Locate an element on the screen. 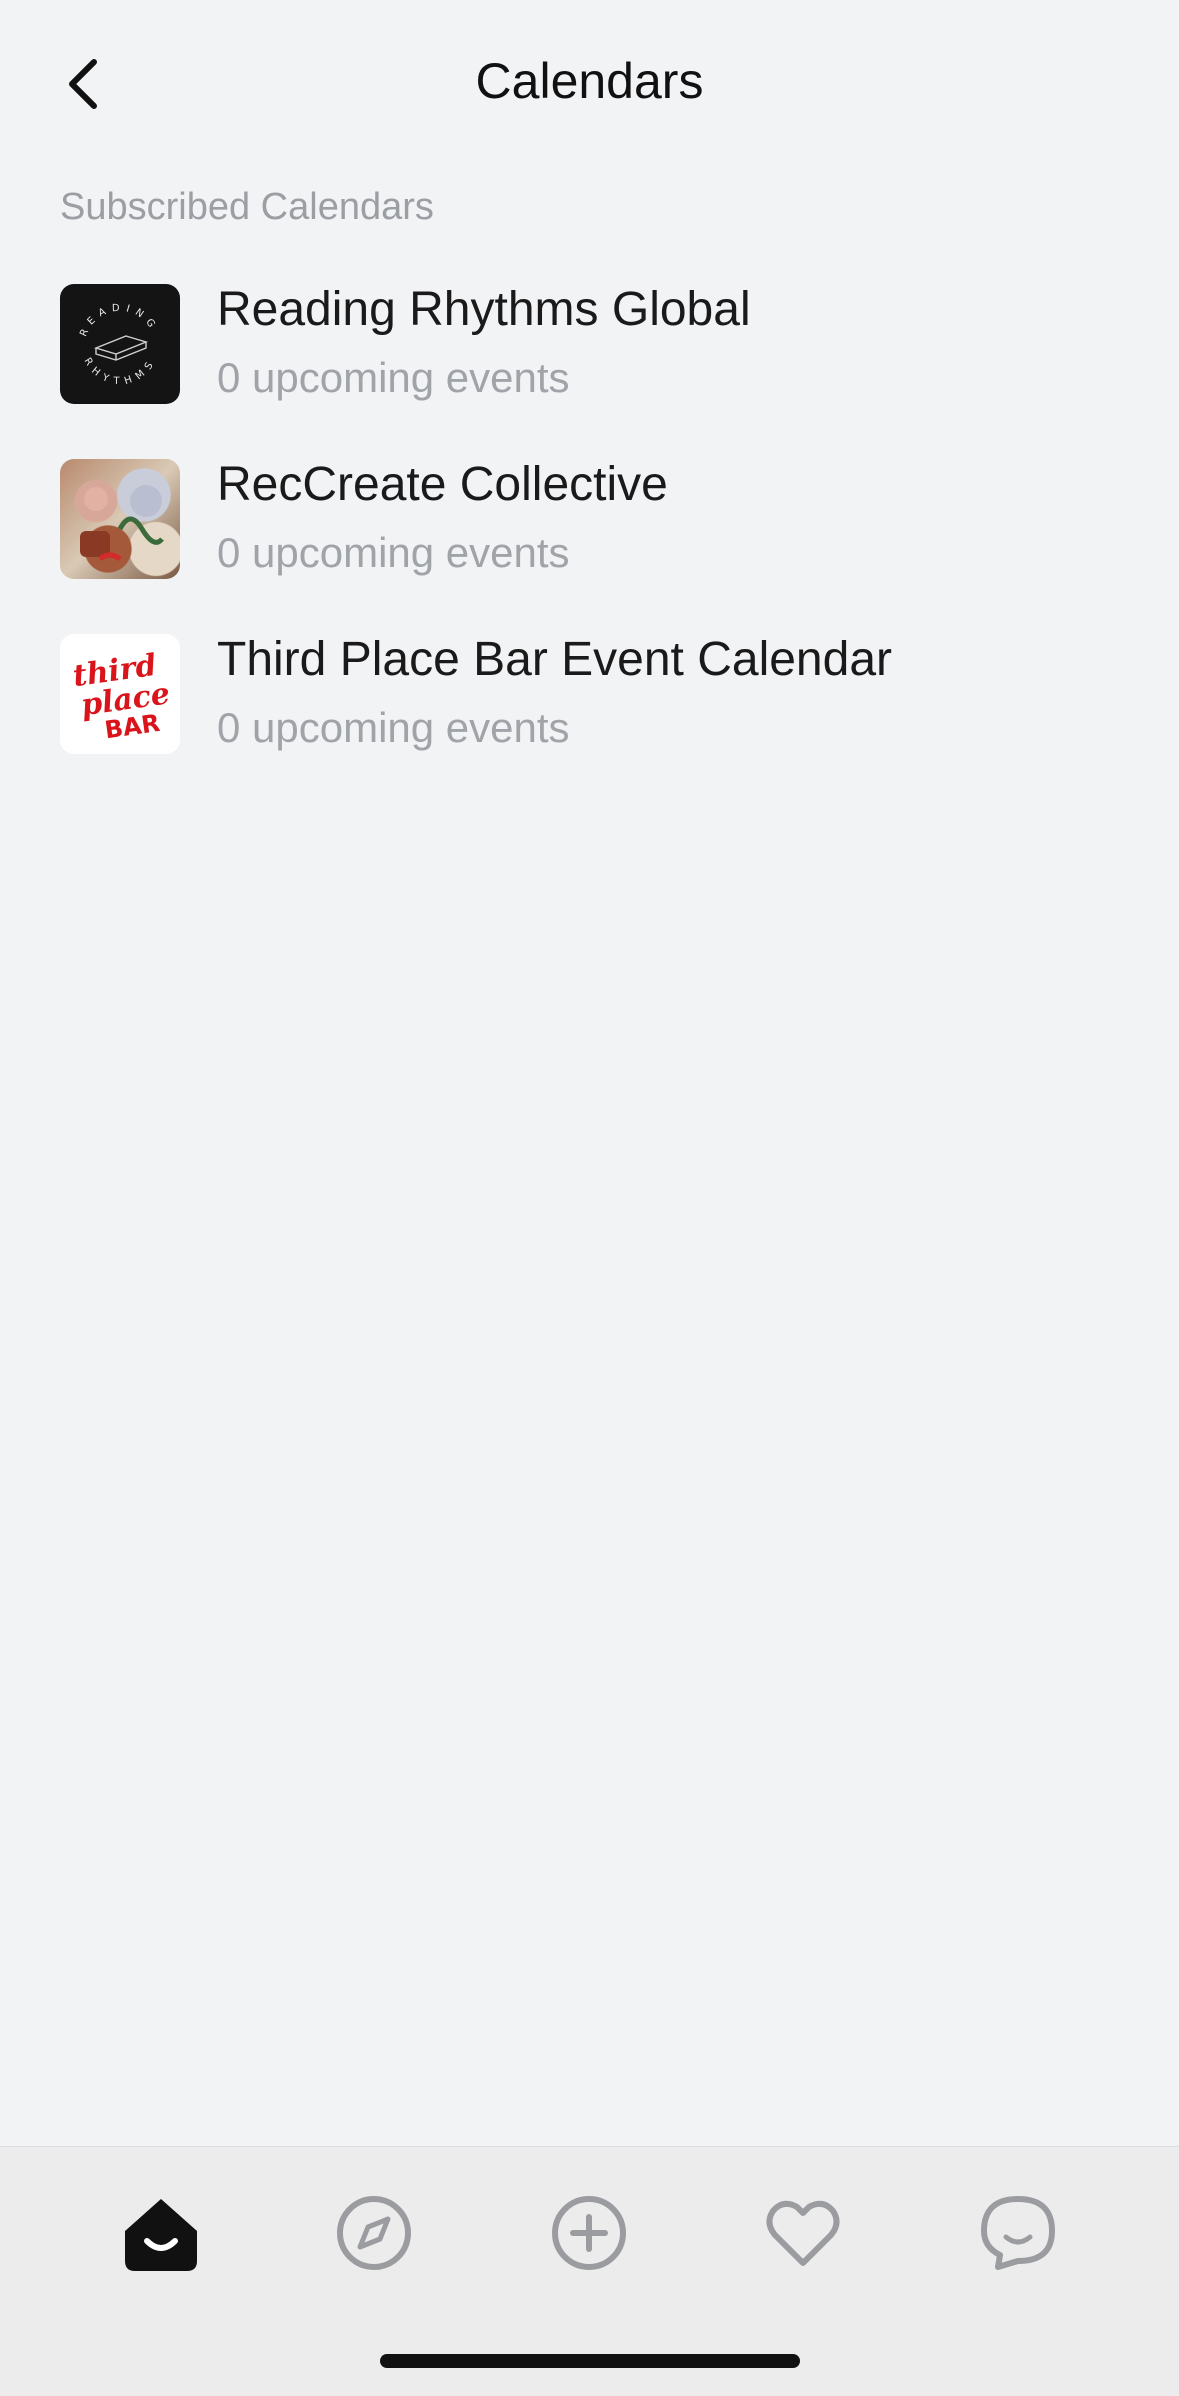 This screenshot has height=2396, width=1179. tab-messages is located at coordinates (1018, 2233).